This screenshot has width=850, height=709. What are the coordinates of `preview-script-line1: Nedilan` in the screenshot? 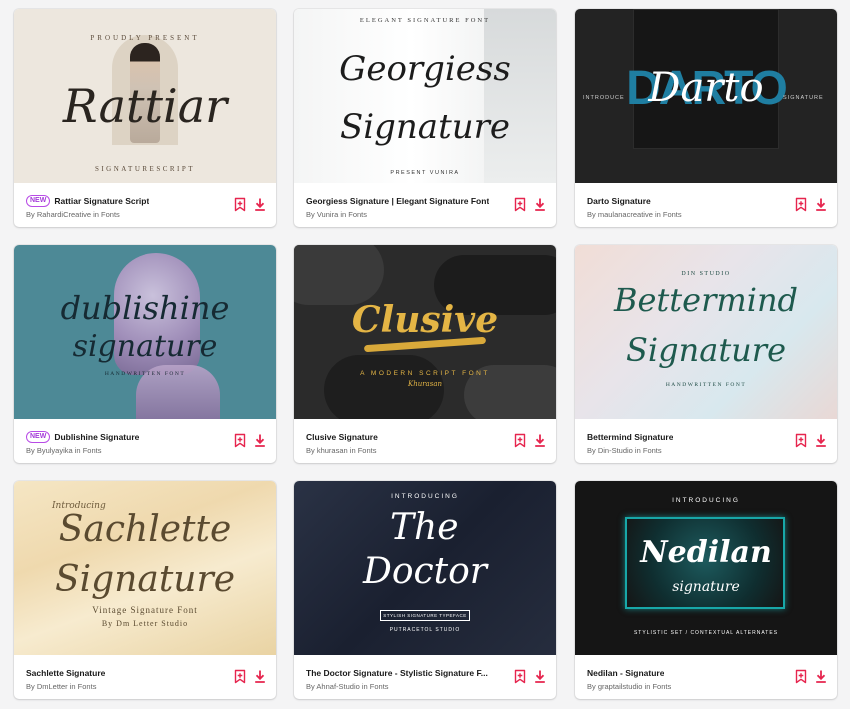 It's located at (706, 552).